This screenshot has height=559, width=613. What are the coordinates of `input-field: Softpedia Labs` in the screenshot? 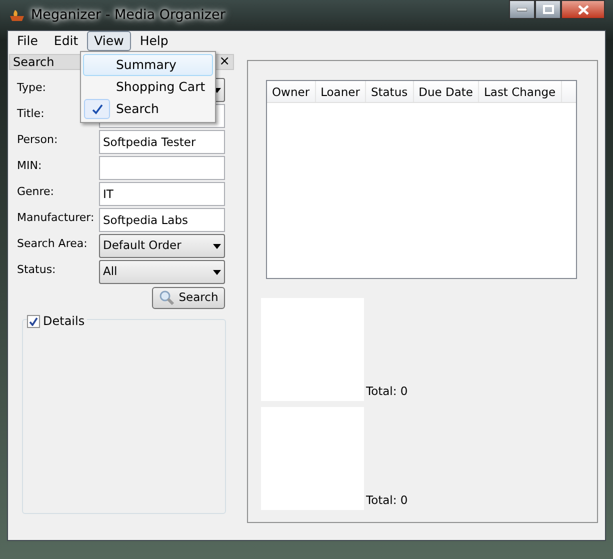 It's located at (162, 220).